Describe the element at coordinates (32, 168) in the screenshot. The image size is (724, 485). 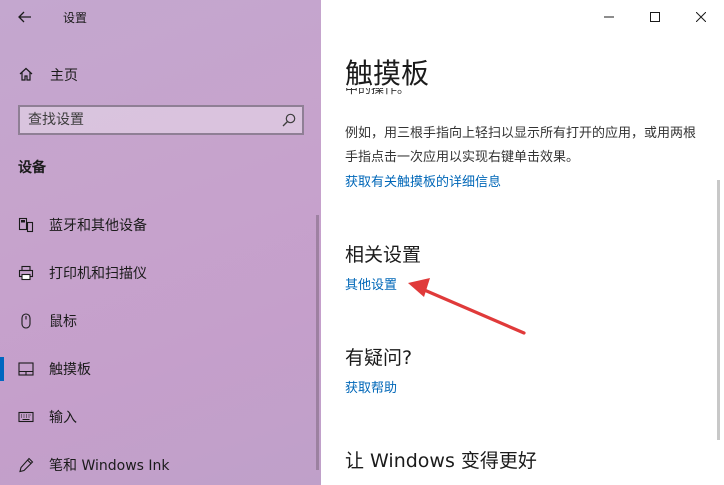
I see `section-title: 设备` at that location.